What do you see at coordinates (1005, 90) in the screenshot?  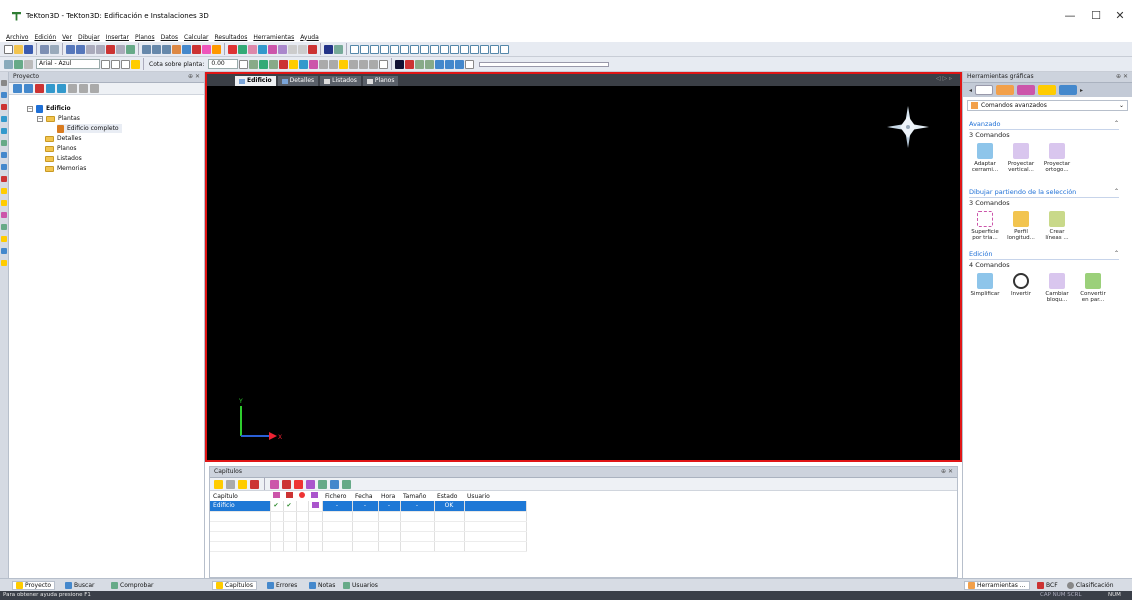 I see `tab-draw-icon` at bounding box center [1005, 90].